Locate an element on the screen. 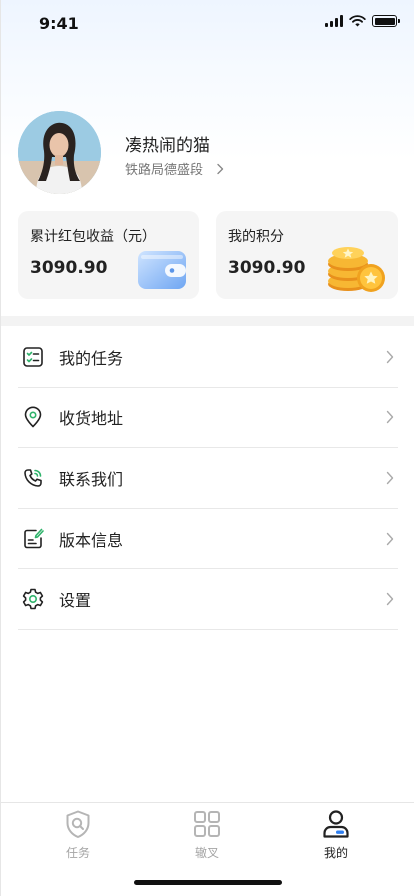 This screenshot has height=896, width=414. menu-item-label: 版本信息 is located at coordinates (91, 540).